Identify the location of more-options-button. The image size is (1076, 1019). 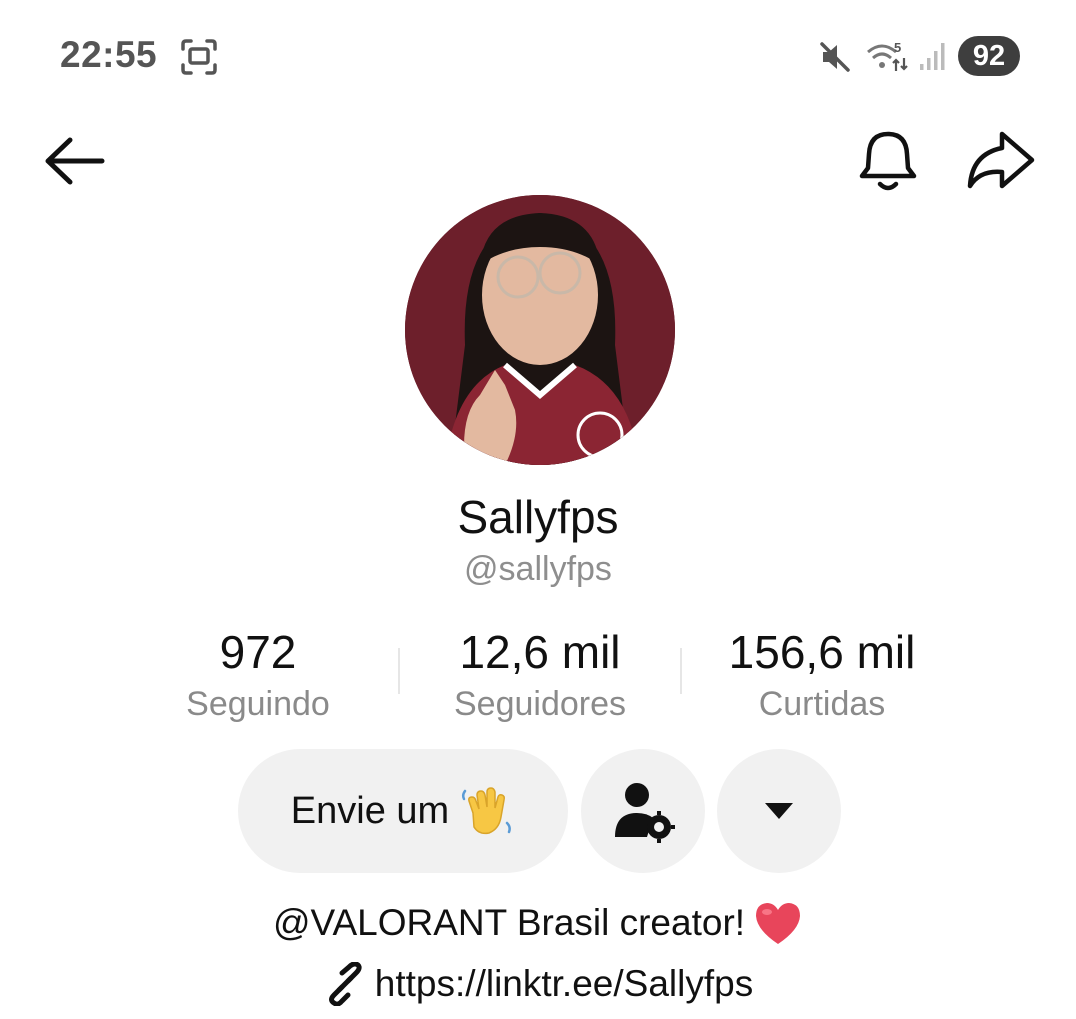
(779, 811).